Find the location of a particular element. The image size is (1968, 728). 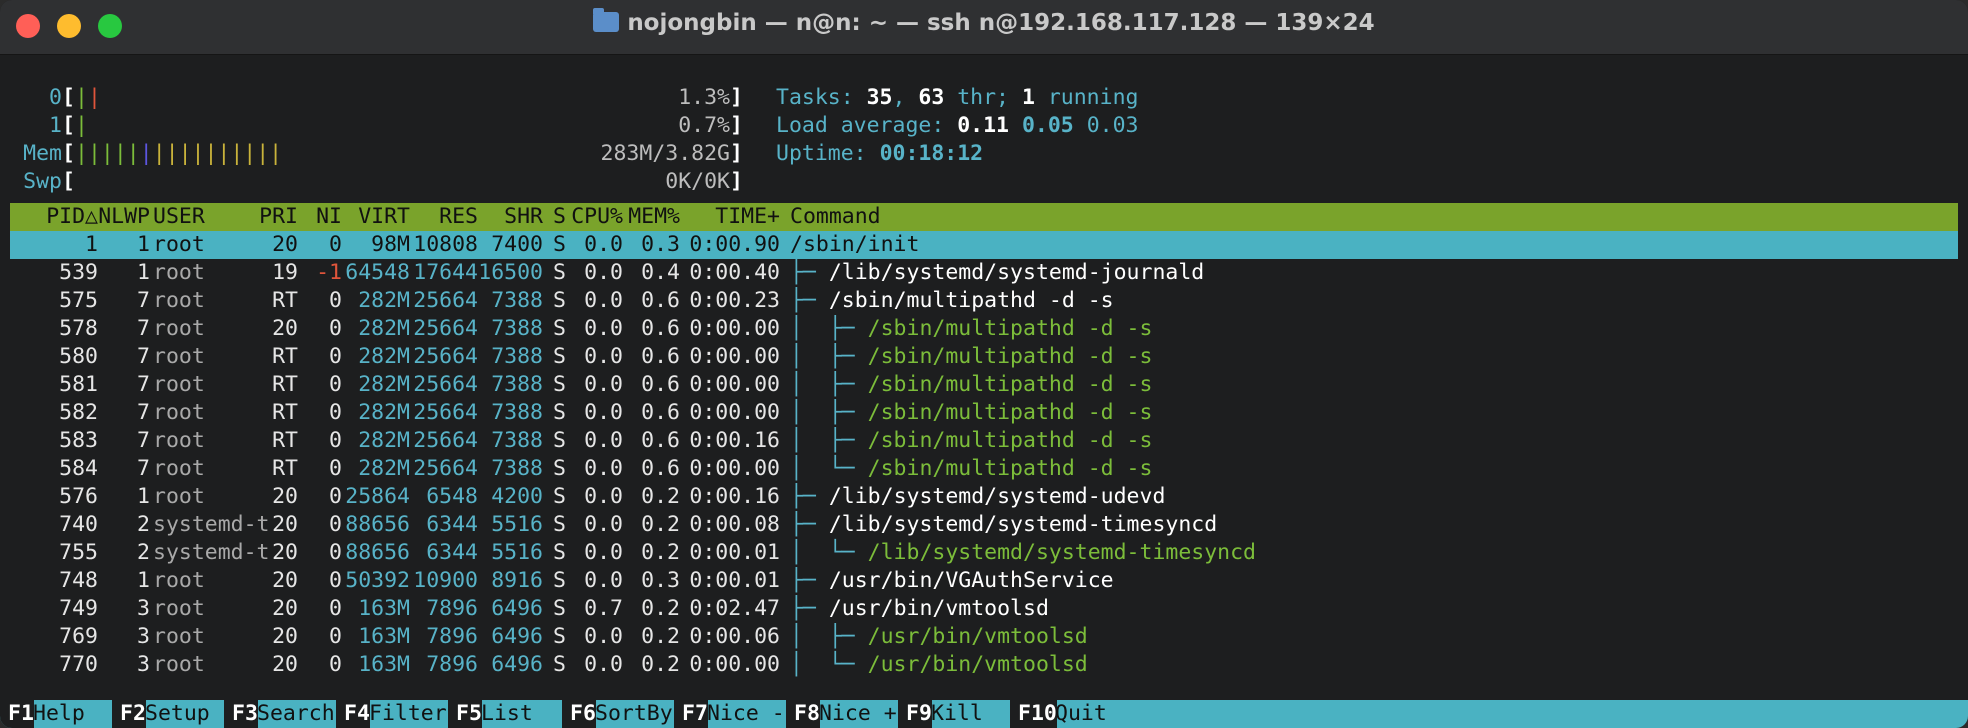

cell-pri: 19 is located at coordinates (285, 272).